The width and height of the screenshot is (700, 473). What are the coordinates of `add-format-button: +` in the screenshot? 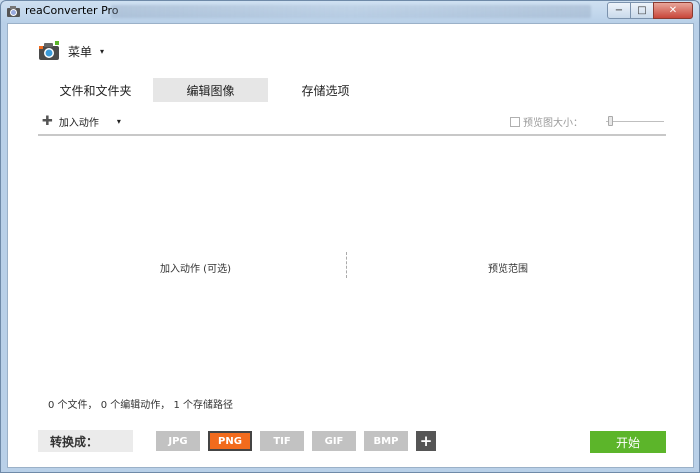 It's located at (426, 441).